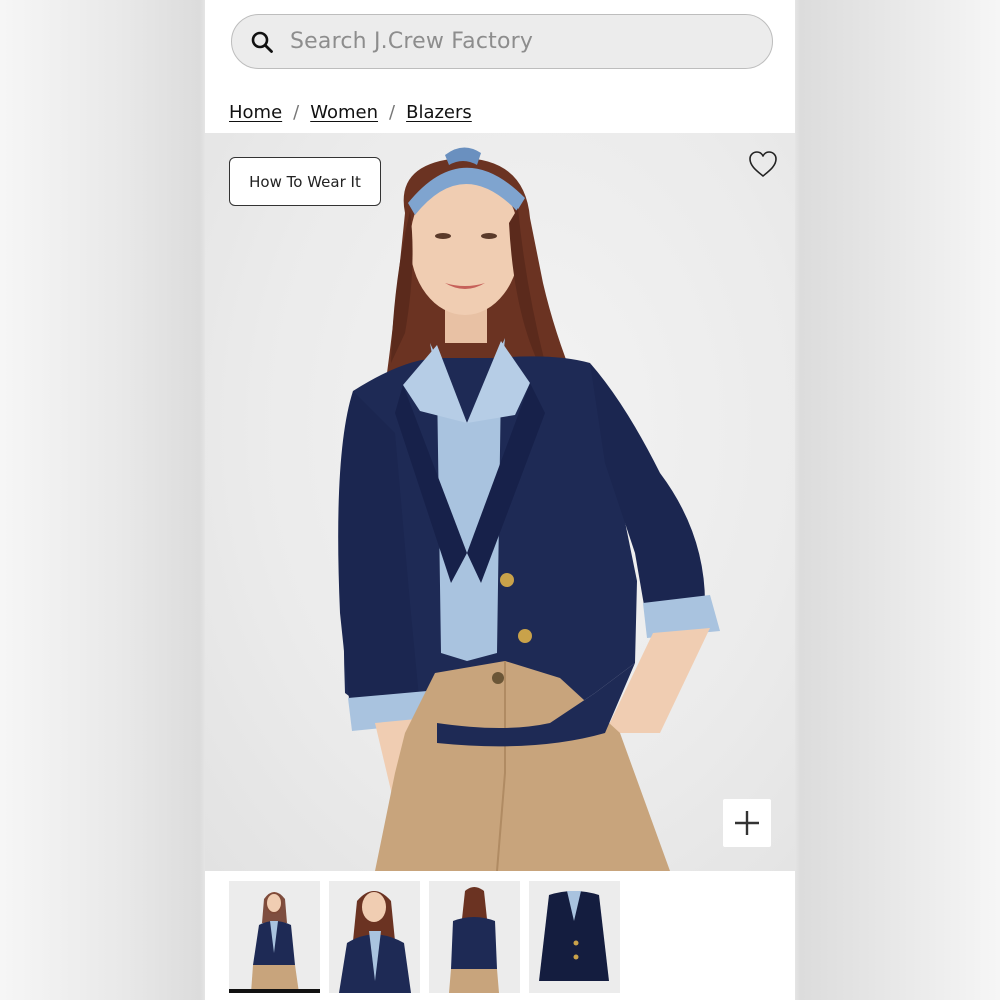 The height and width of the screenshot is (1000, 1000). Describe the element at coordinates (262, 42) in the screenshot. I see `search-icon` at that location.